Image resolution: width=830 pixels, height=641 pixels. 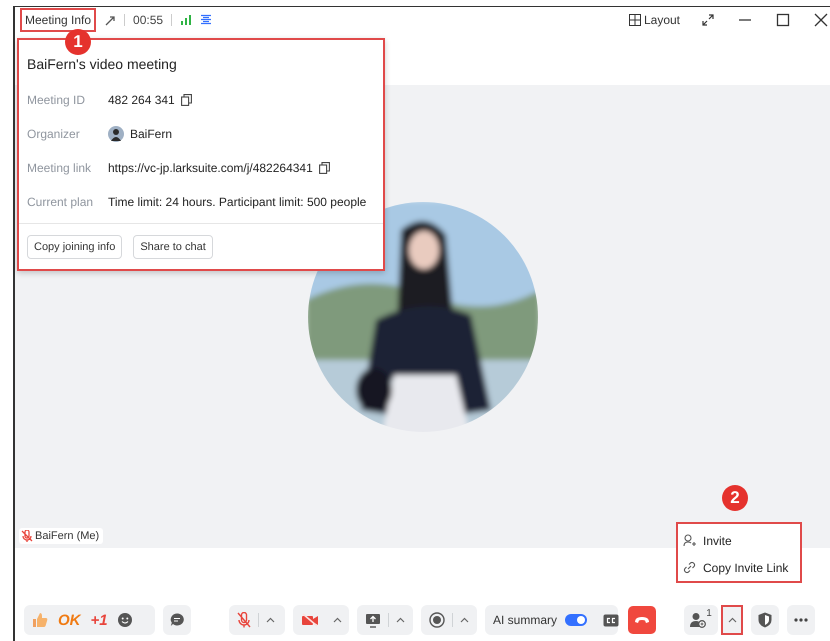 I want to click on avatar-icon, so click(x=116, y=134).